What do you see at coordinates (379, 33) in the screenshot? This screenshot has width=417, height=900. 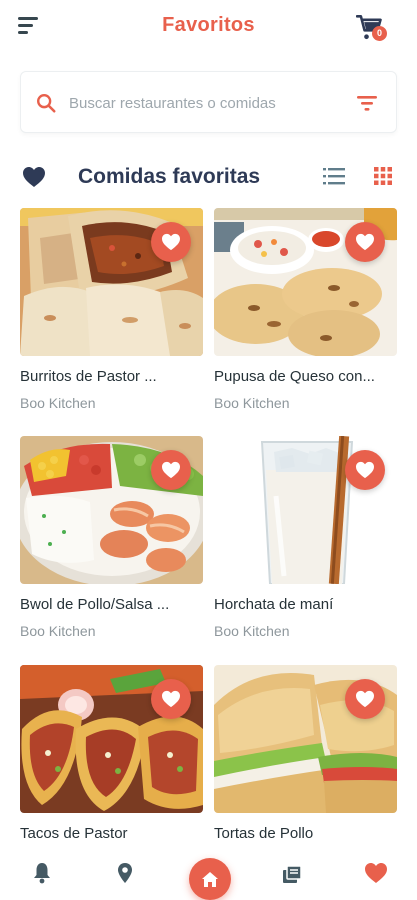 I see `cart-count-badge: 0` at bounding box center [379, 33].